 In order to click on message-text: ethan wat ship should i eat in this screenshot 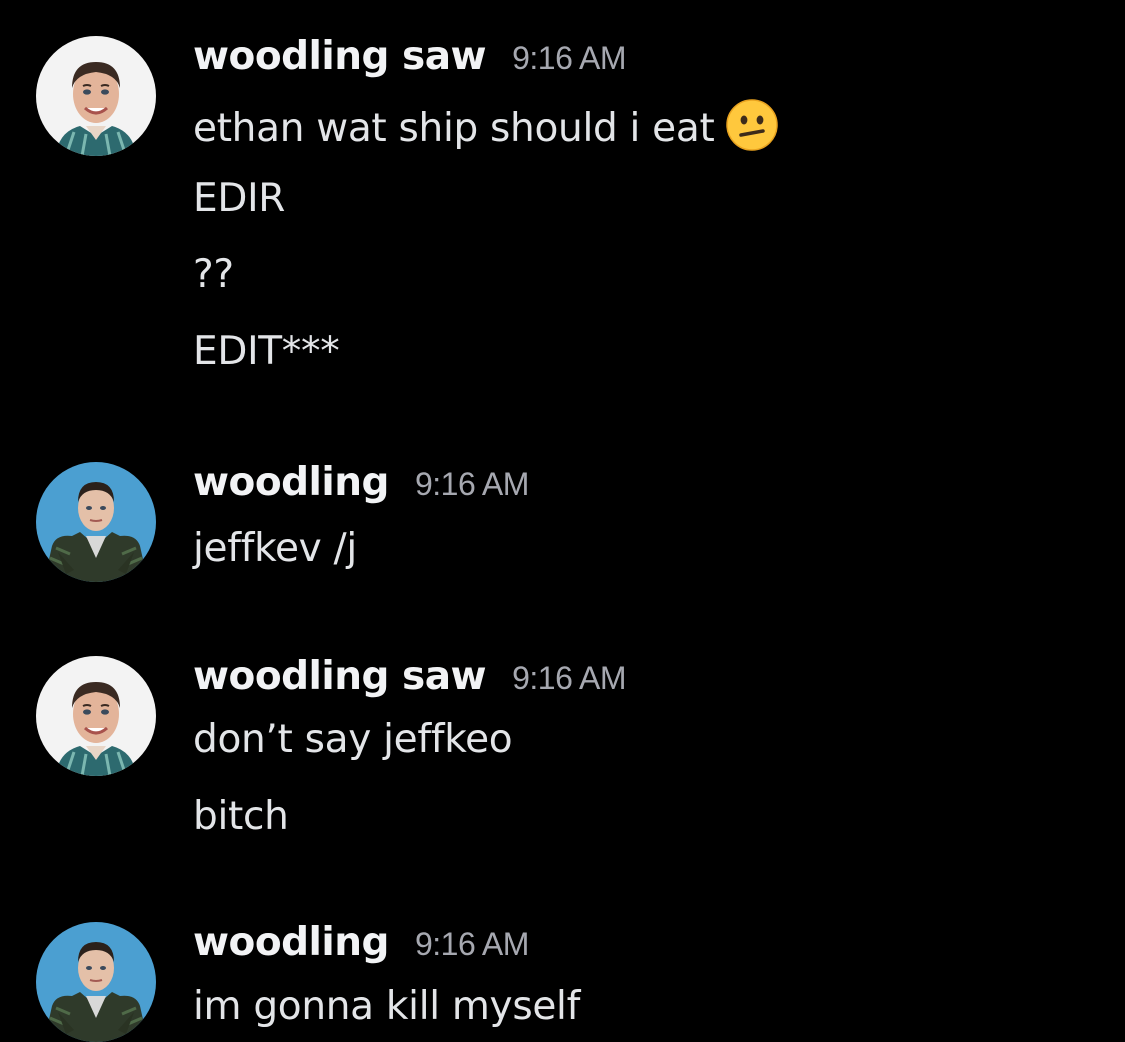, I will do `click(486, 125)`.